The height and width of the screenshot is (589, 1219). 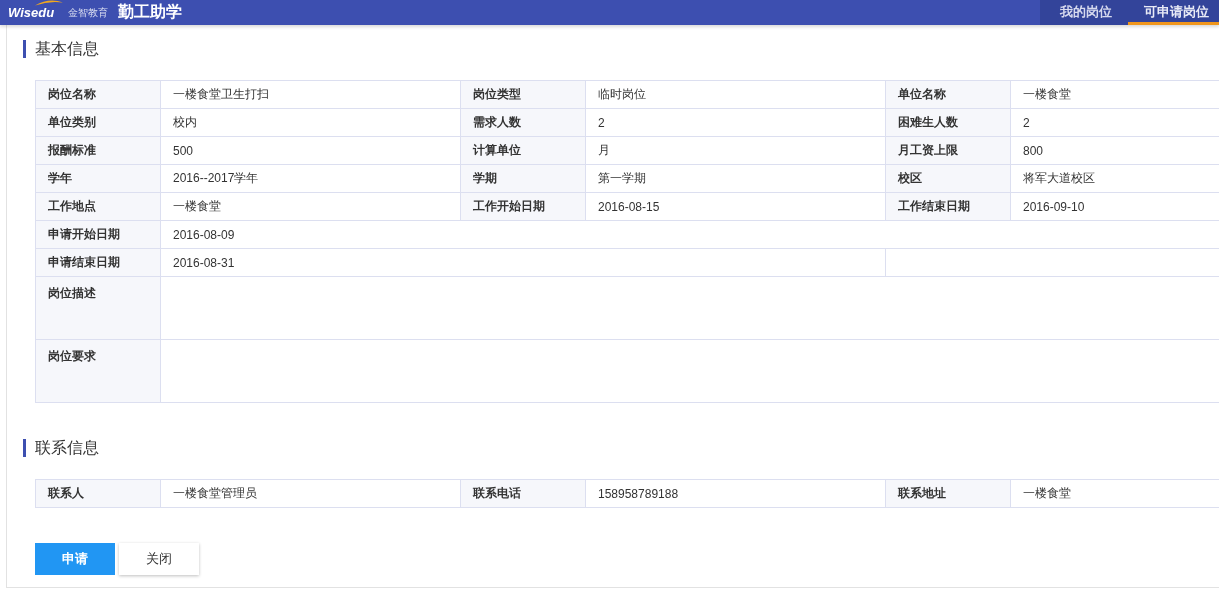 I want to click on field-value: 第一学期, so click(x=735, y=178).